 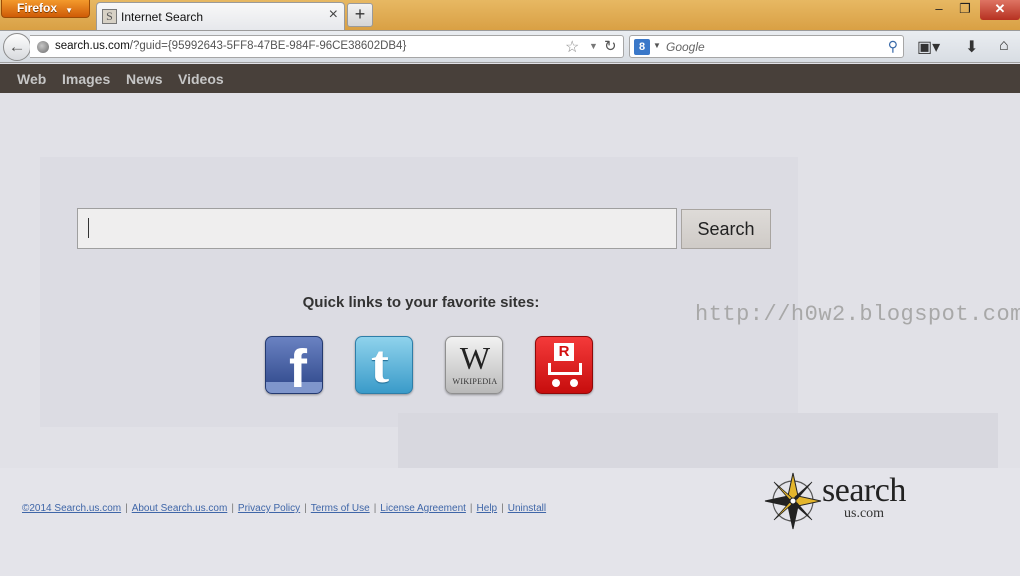 I want to click on nav-news: News, so click(x=144, y=79).